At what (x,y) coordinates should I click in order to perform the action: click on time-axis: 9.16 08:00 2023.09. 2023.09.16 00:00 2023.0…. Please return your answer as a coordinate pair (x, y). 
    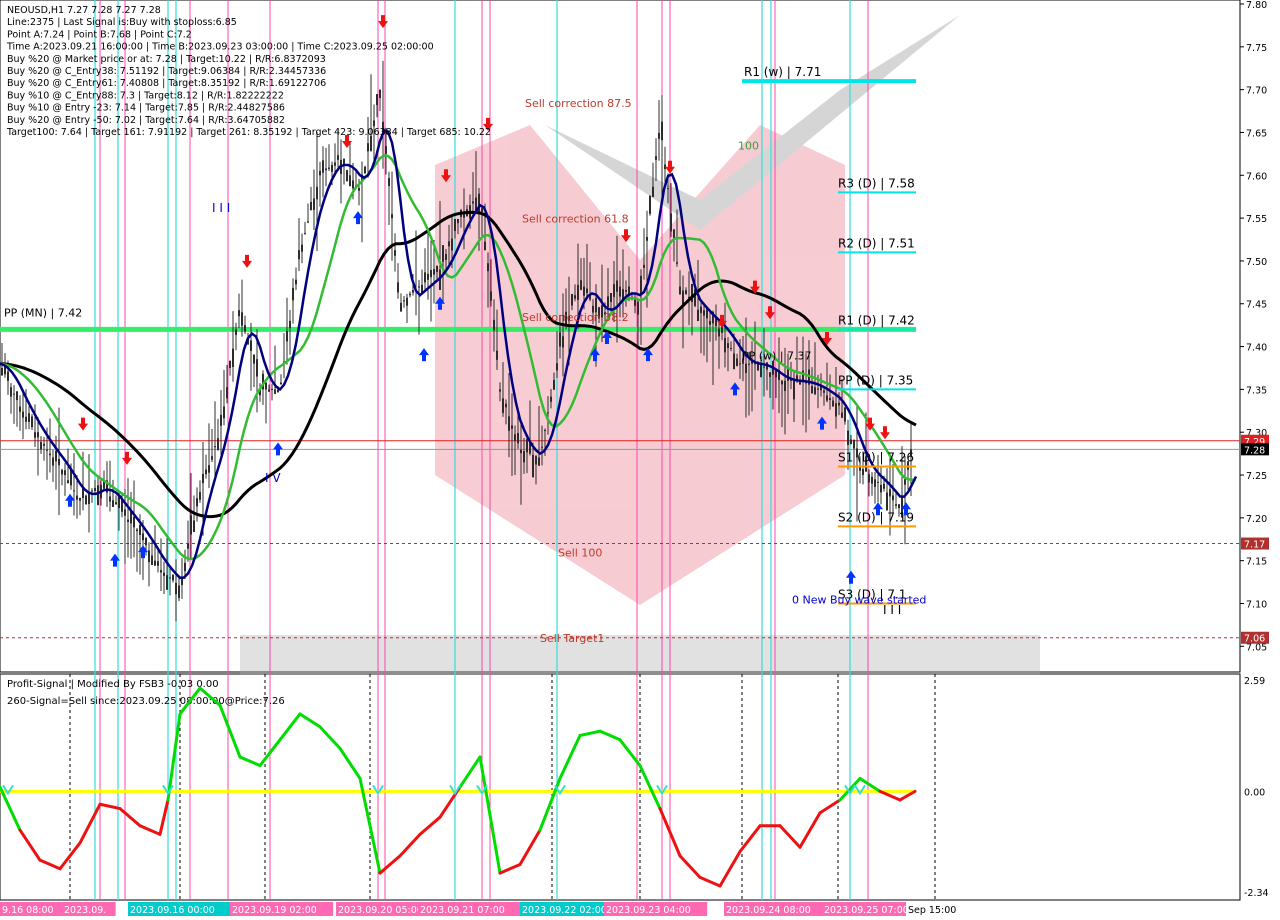
    Looking at the image, I should click on (483, 909).